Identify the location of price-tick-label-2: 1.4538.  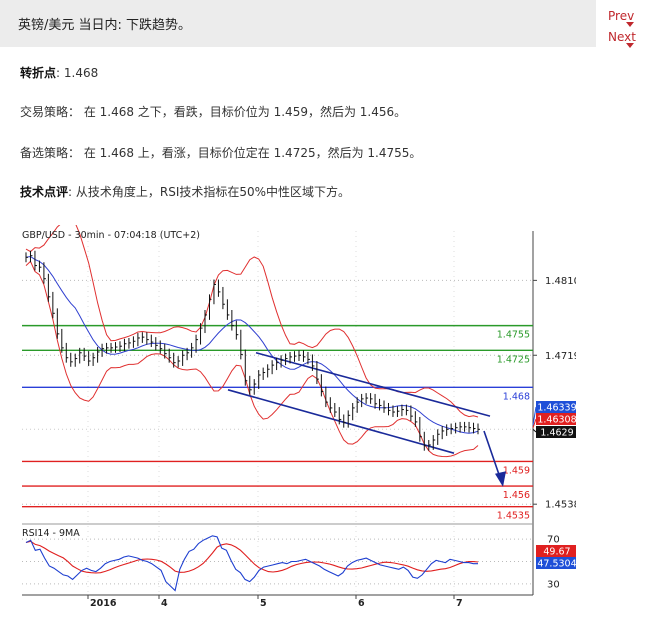
(560, 505).